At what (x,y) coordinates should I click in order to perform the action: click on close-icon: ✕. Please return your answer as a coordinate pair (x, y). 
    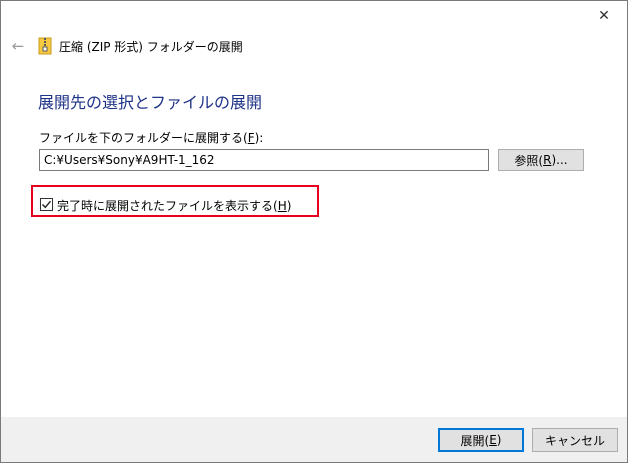
    Looking at the image, I should click on (604, 16).